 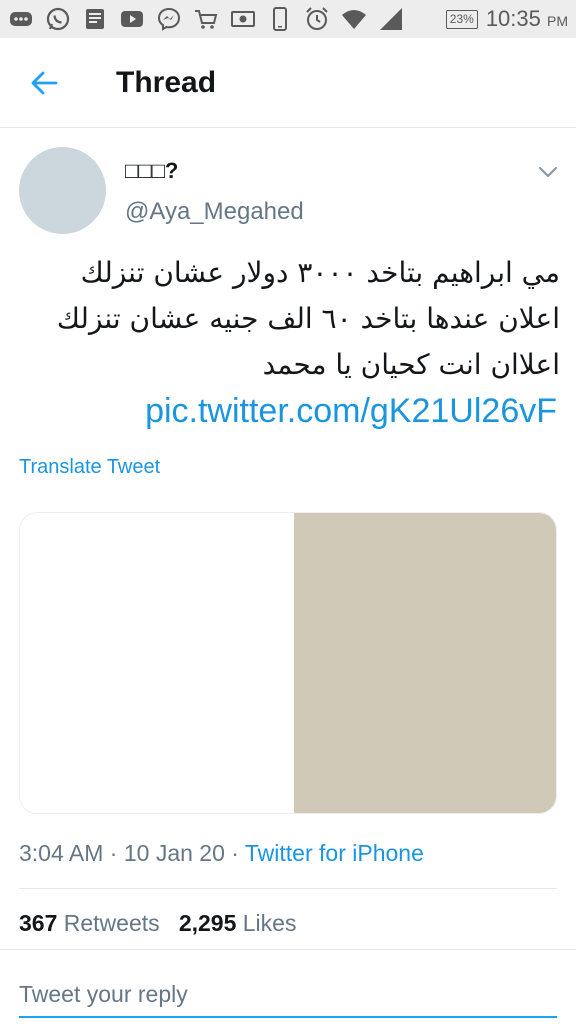 What do you see at coordinates (280, 19) in the screenshot?
I see `phone-icon` at bounding box center [280, 19].